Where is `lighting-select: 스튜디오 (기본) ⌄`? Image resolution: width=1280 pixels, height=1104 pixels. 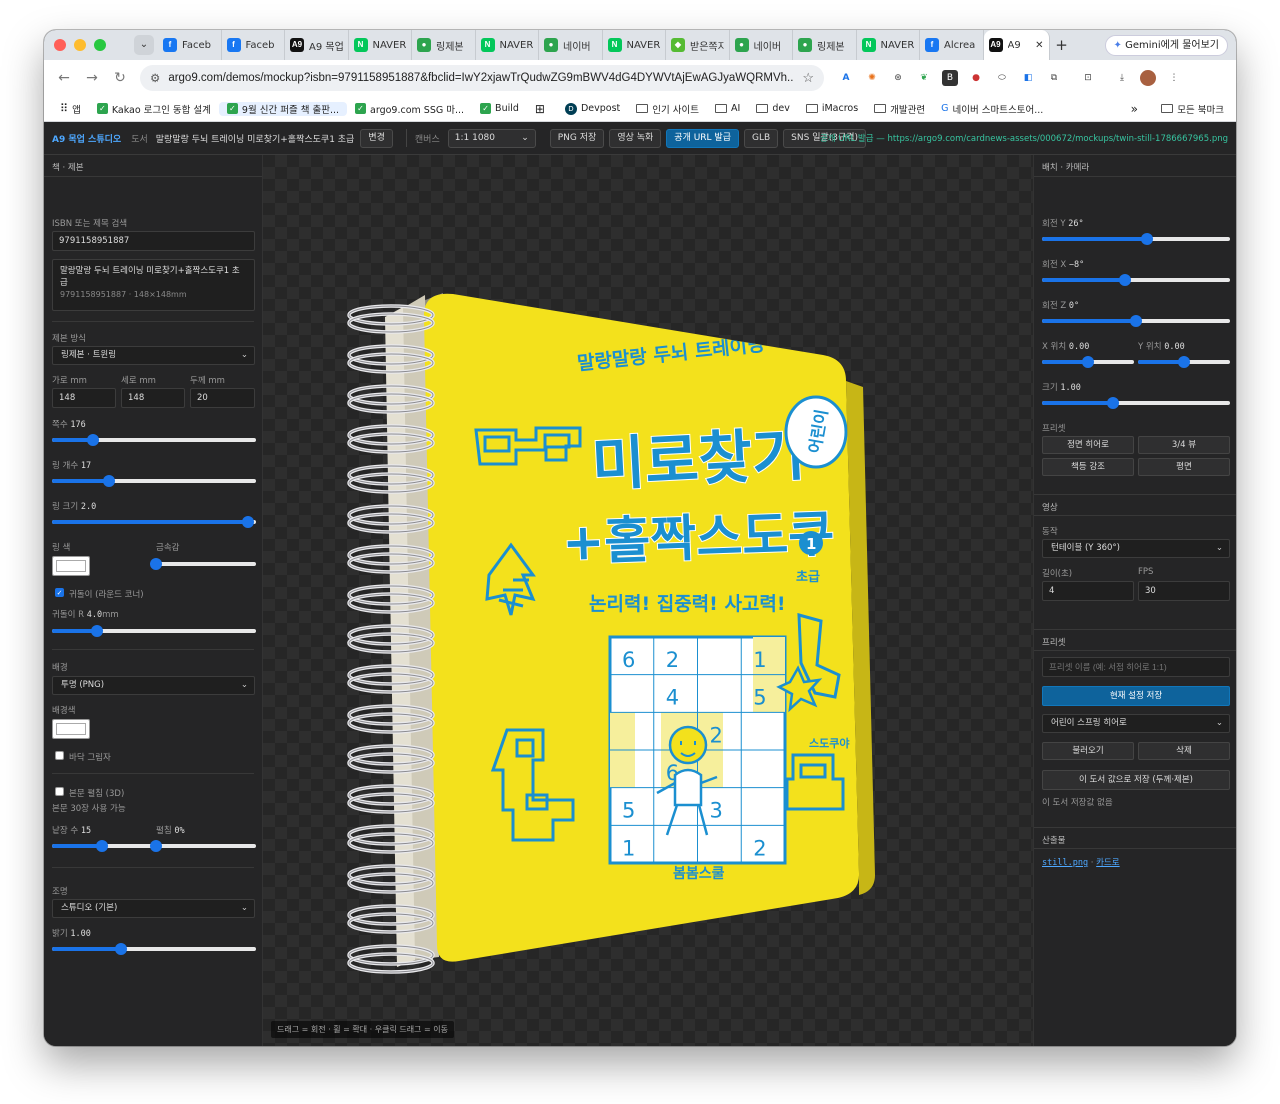
lighting-select: 스튜디오 (기본) ⌄ is located at coordinates (153, 908).